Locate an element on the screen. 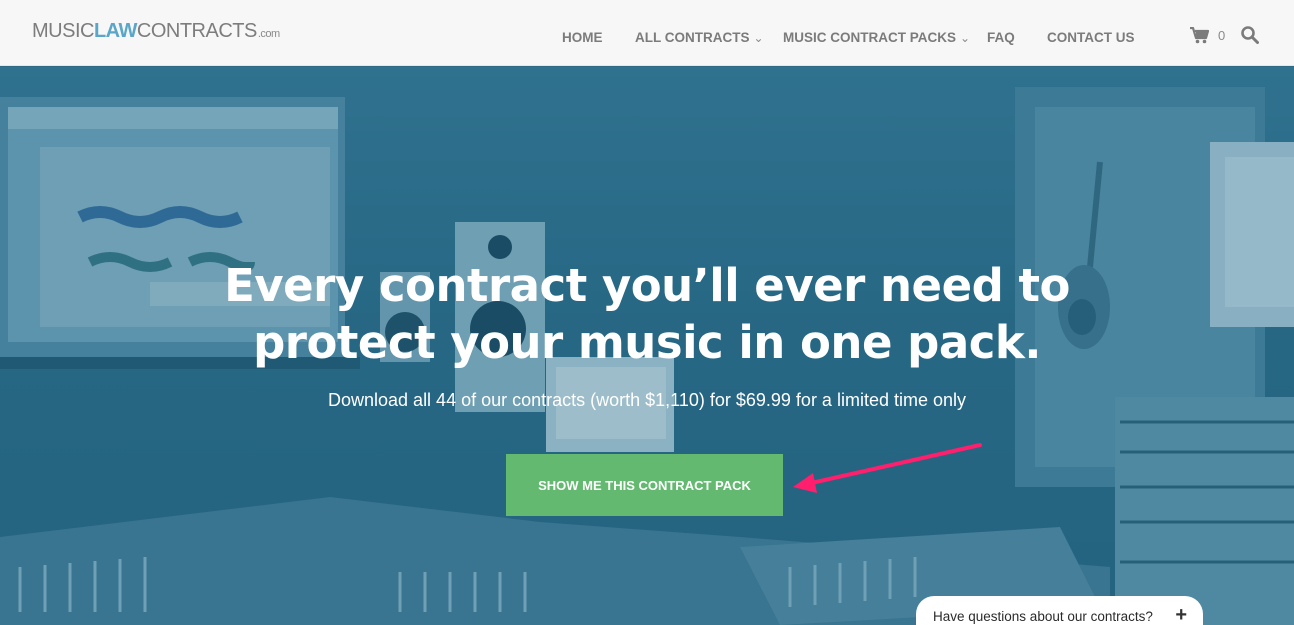  plus-icon: + is located at coordinates (1181, 614).